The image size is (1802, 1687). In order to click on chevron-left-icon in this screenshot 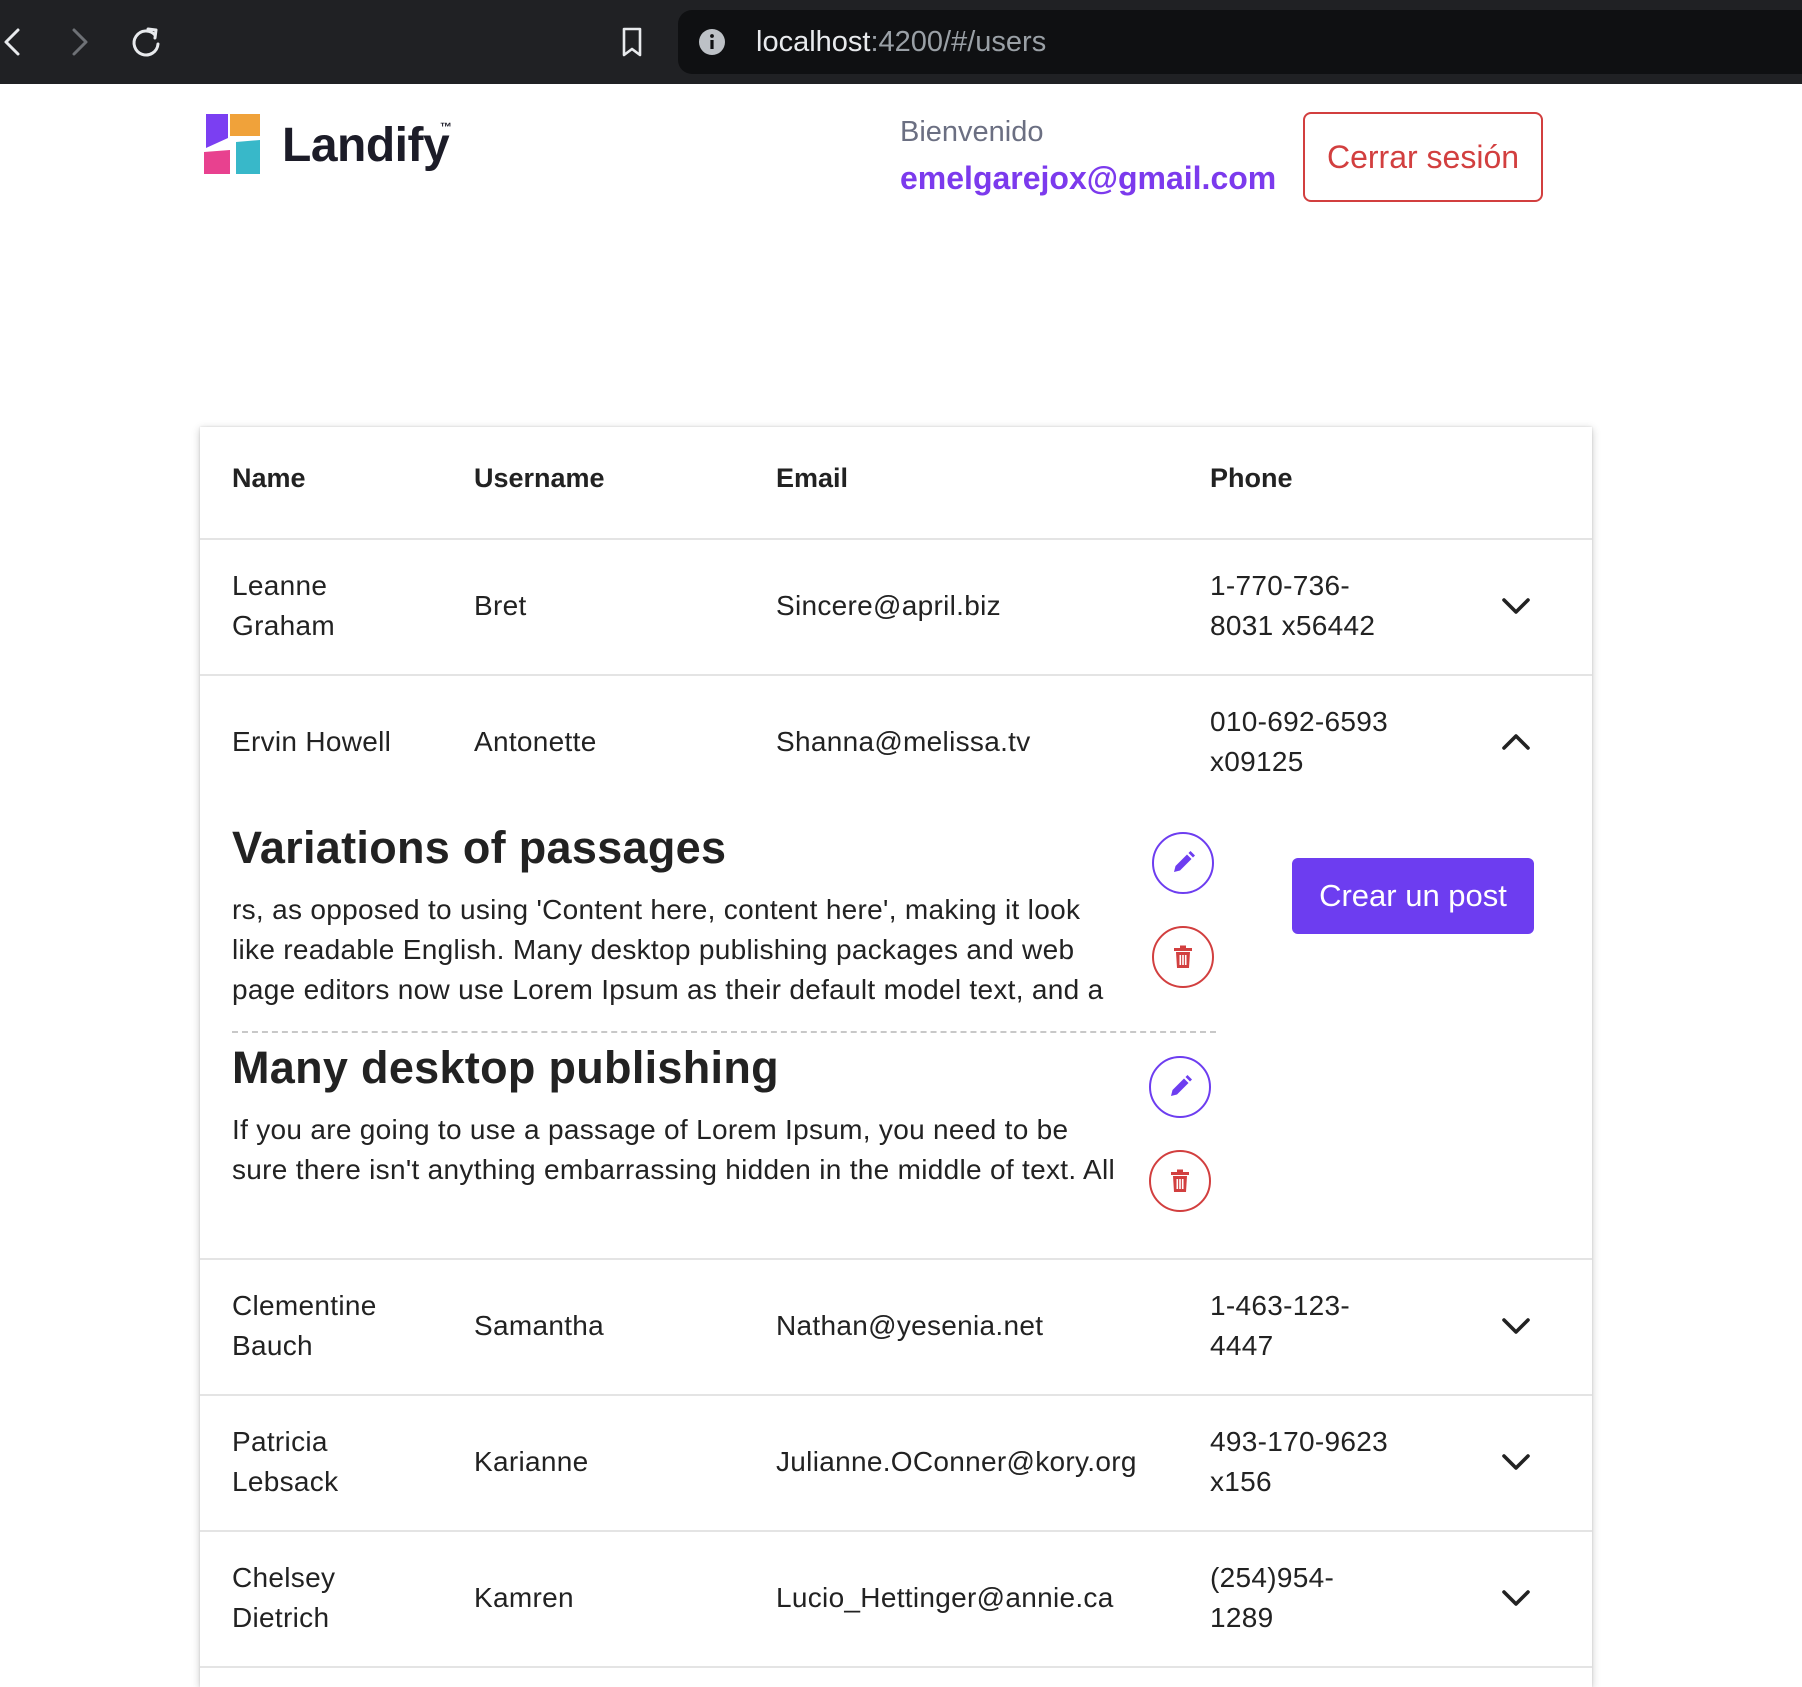, I will do `click(12, 42)`.